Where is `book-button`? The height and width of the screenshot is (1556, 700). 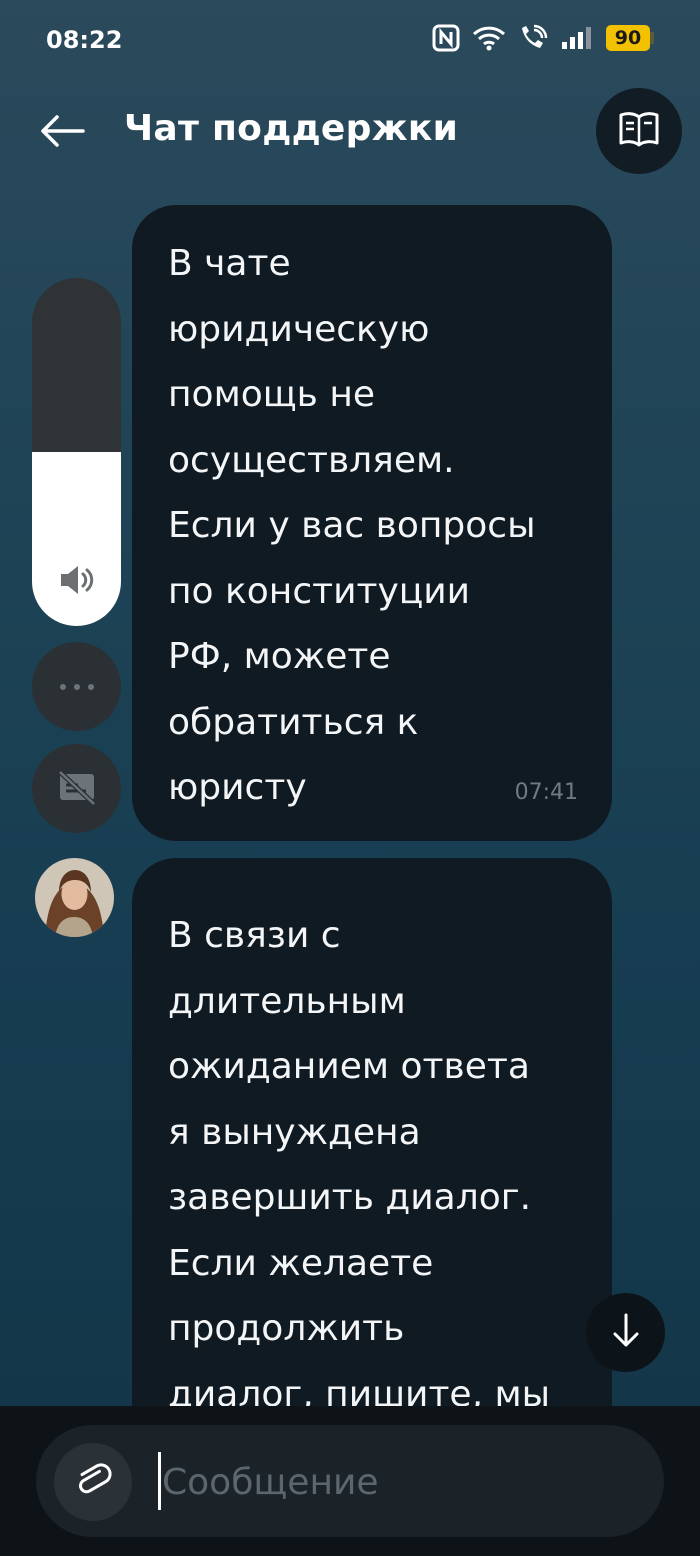
book-button is located at coordinates (639, 131).